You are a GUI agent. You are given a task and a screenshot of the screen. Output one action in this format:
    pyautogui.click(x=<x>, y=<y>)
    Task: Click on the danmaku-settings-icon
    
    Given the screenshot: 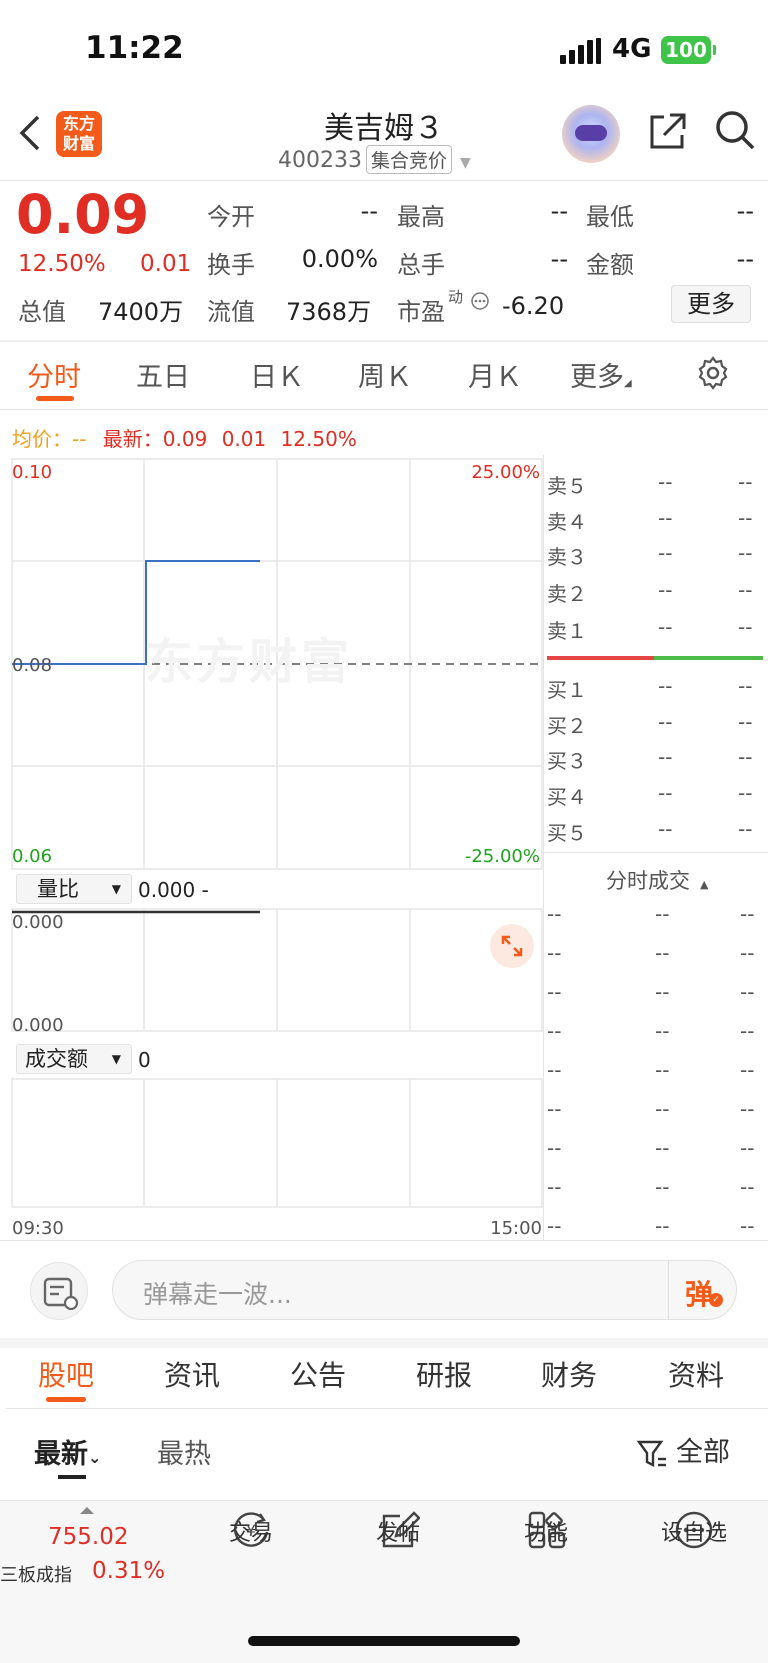 What is the action you would take?
    pyautogui.click(x=59, y=1291)
    